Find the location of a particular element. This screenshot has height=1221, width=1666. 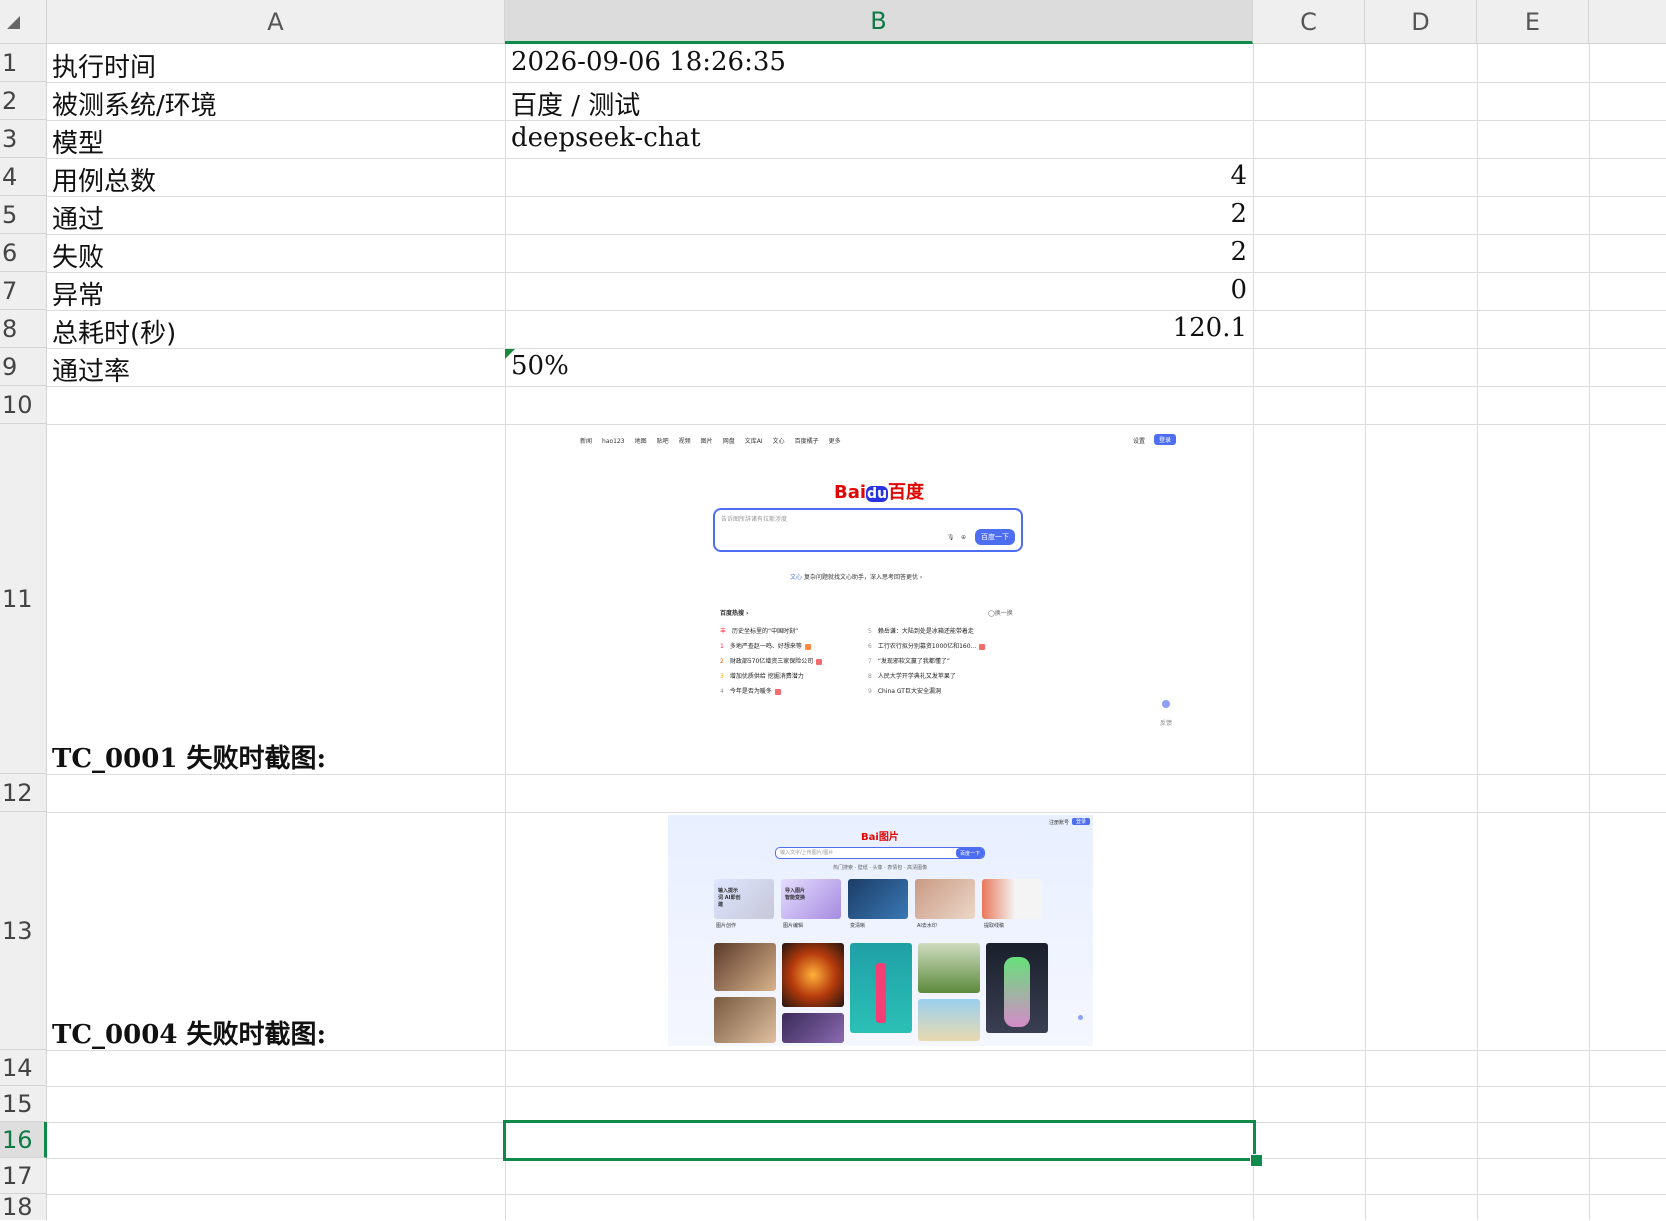

card-ai-create: 输入提示词 AI即创建 is located at coordinates (744, 899).